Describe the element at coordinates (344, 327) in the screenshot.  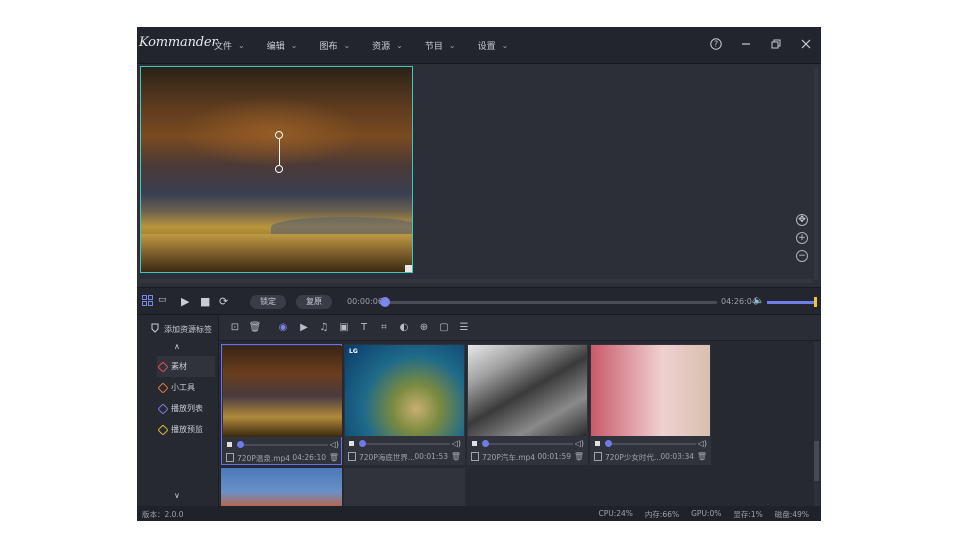
I see `image-icon: ▣` at that location.